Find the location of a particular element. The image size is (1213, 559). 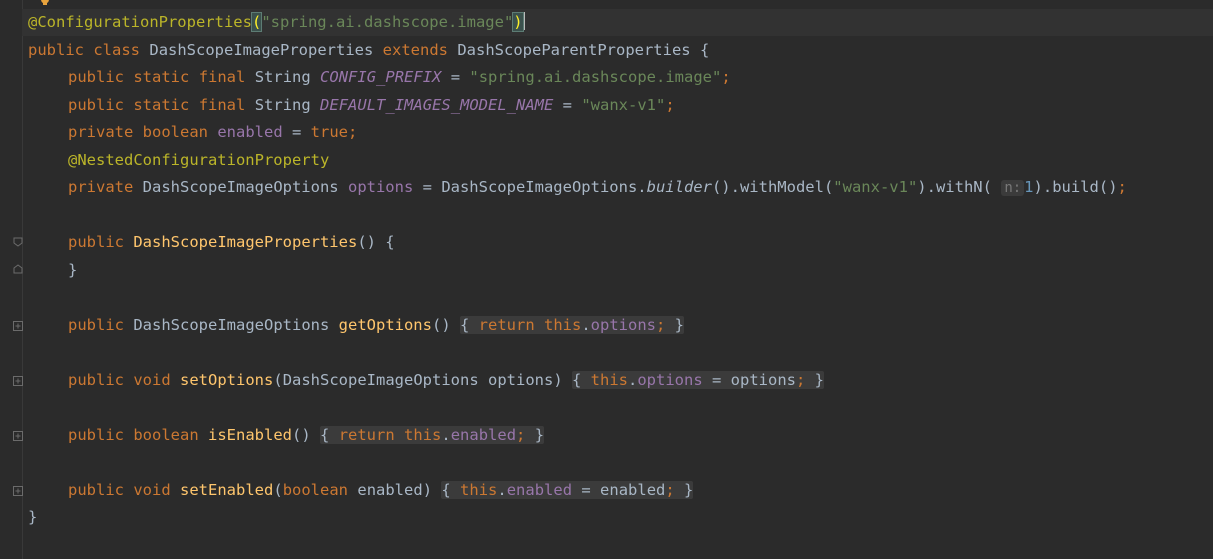

code-line-constructor: public DashScopeImageProperties() { is located at coordinates (211, 242).